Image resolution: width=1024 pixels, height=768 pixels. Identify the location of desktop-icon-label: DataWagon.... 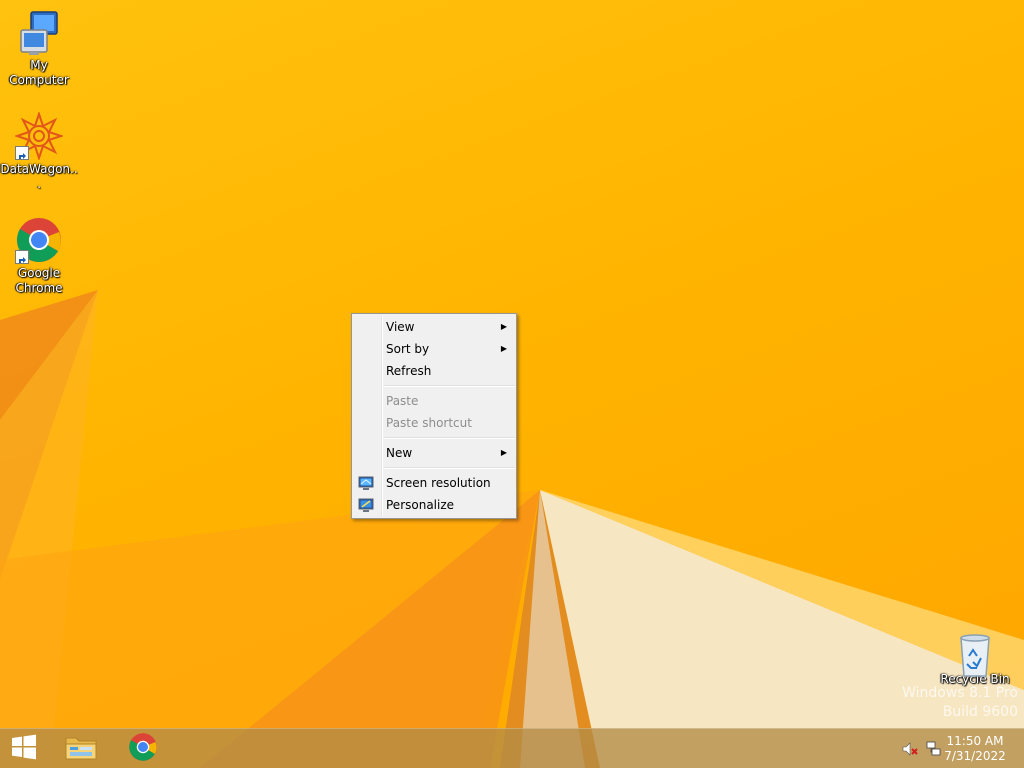
(39, 176).